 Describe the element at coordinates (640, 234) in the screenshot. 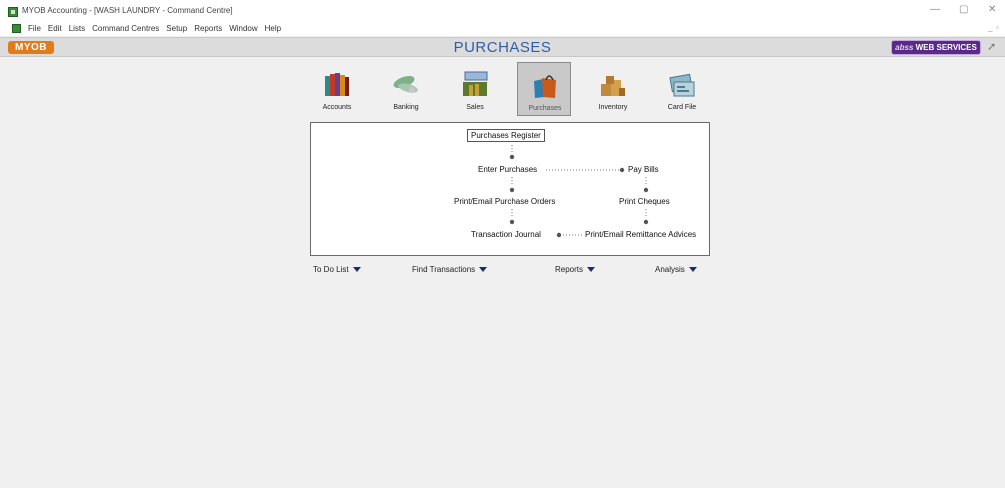

I see `print-remittance-advices-link: Print/Email Remittance Advices` at that location.